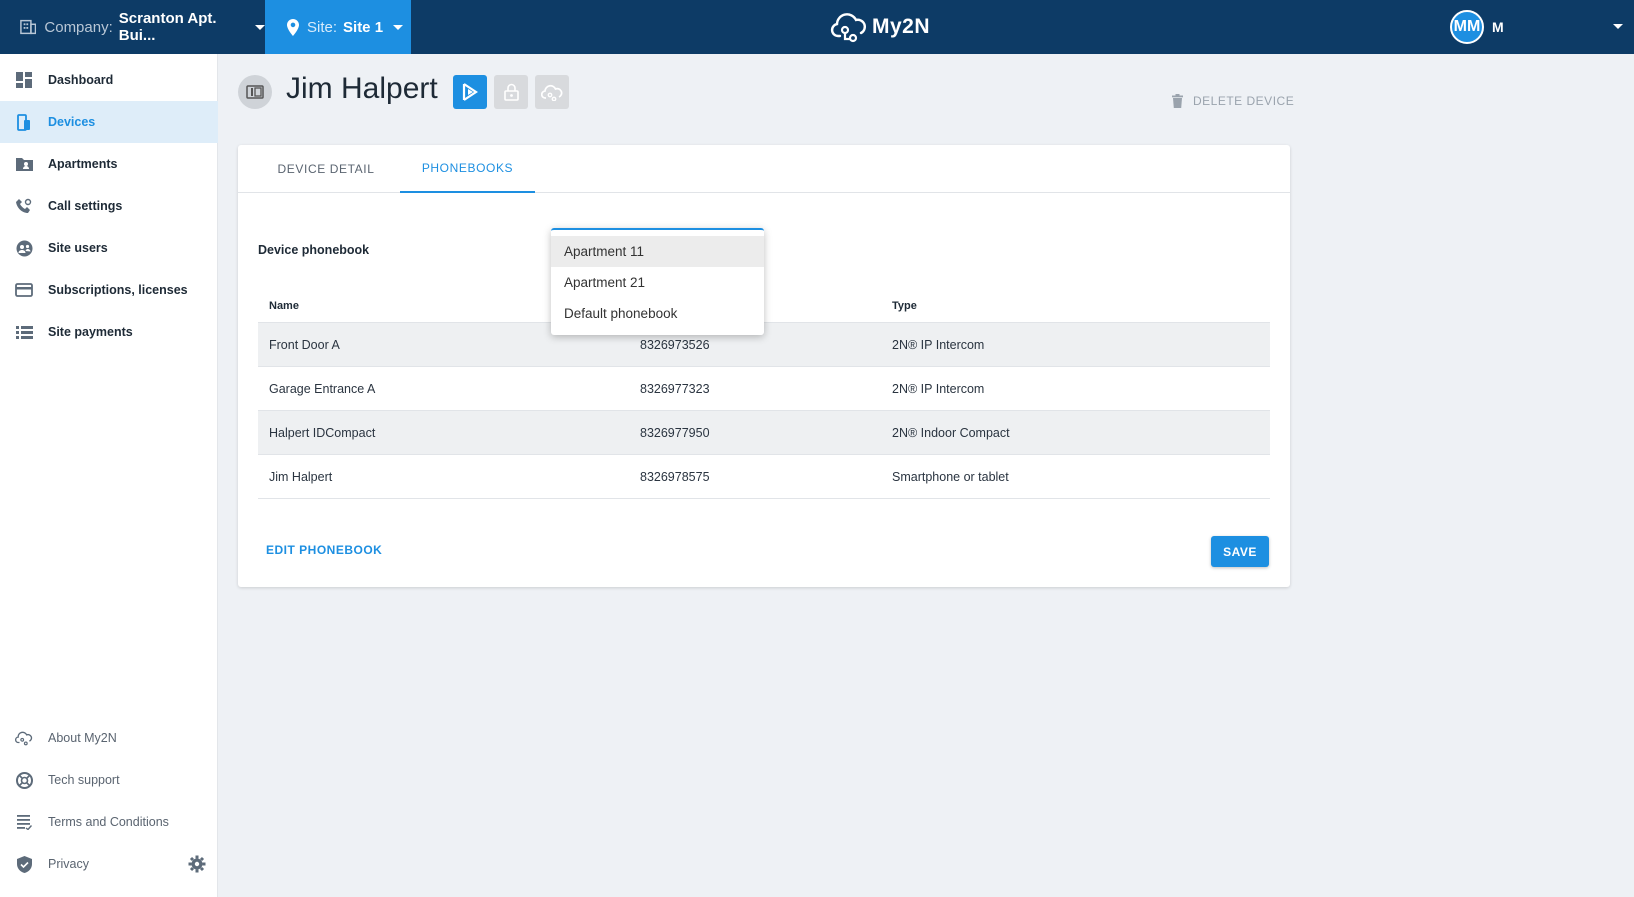 The width and height of the screenshot is (1634, 897). Describe the element at coordinates (78, 248) in the screenshot. I see `sidebar-item-label: Site users` at that location.